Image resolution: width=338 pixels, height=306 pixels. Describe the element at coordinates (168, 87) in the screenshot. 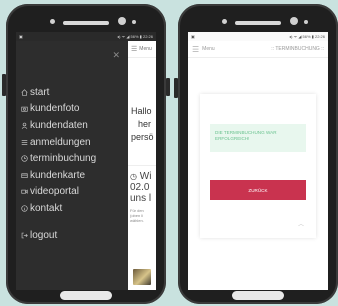

I see `power-button` at that location.